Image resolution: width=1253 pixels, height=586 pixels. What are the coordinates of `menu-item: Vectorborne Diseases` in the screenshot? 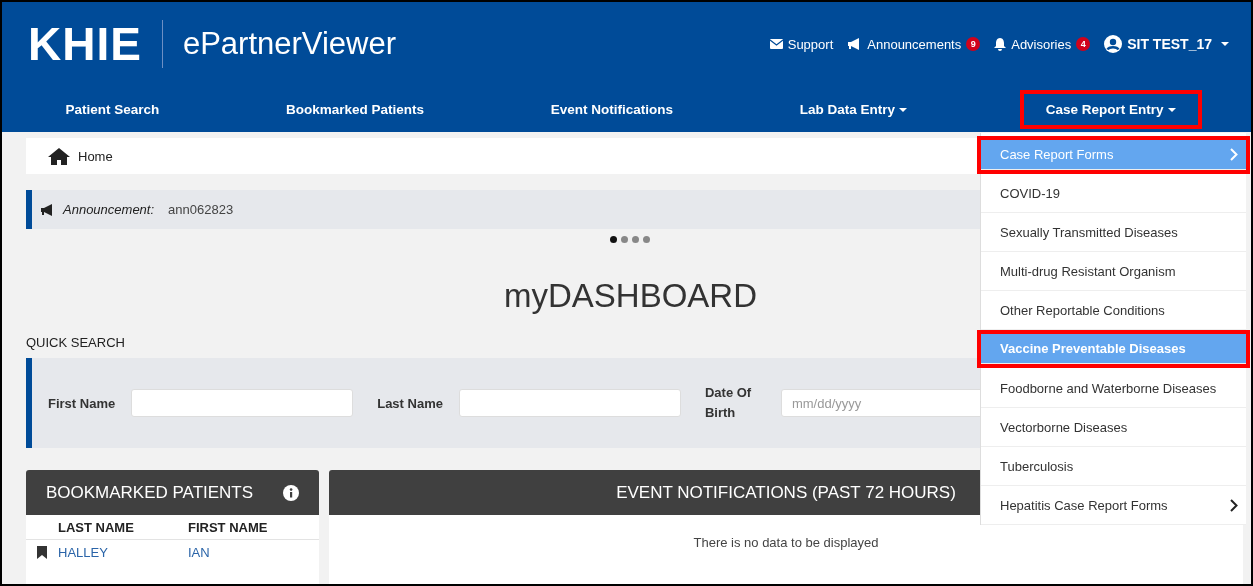 It's located at (1113, 427).